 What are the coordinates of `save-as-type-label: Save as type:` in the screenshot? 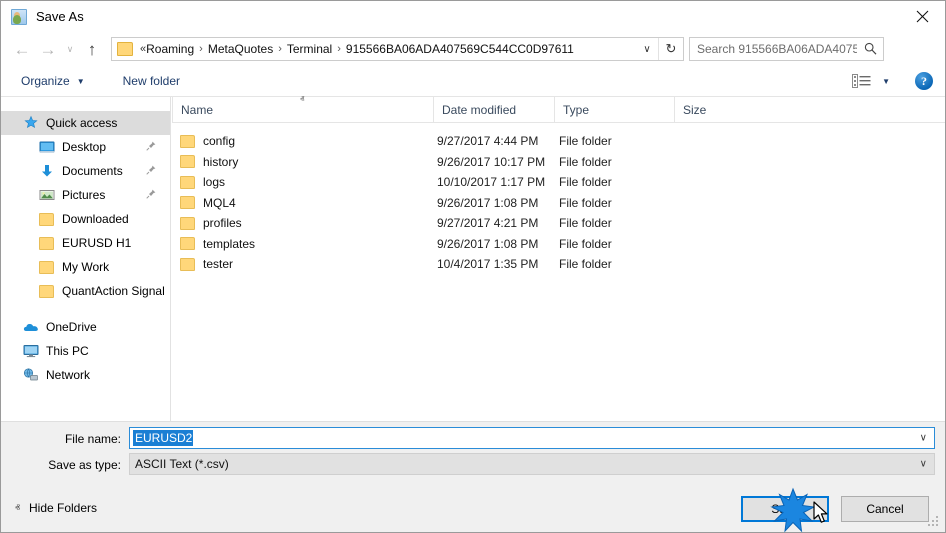 It's located at (84, 465).